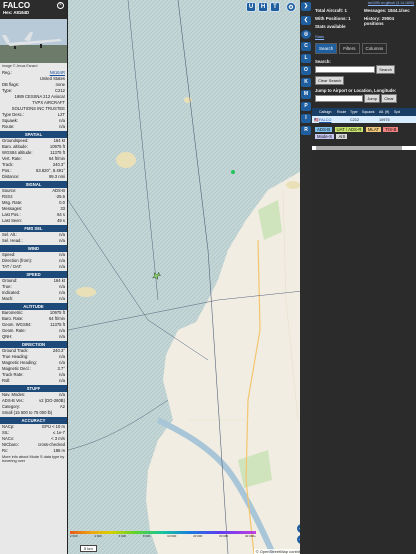  Describe the element at coordinates (275, 7) in the screenshot. I see `map-button-t: T` at that location.